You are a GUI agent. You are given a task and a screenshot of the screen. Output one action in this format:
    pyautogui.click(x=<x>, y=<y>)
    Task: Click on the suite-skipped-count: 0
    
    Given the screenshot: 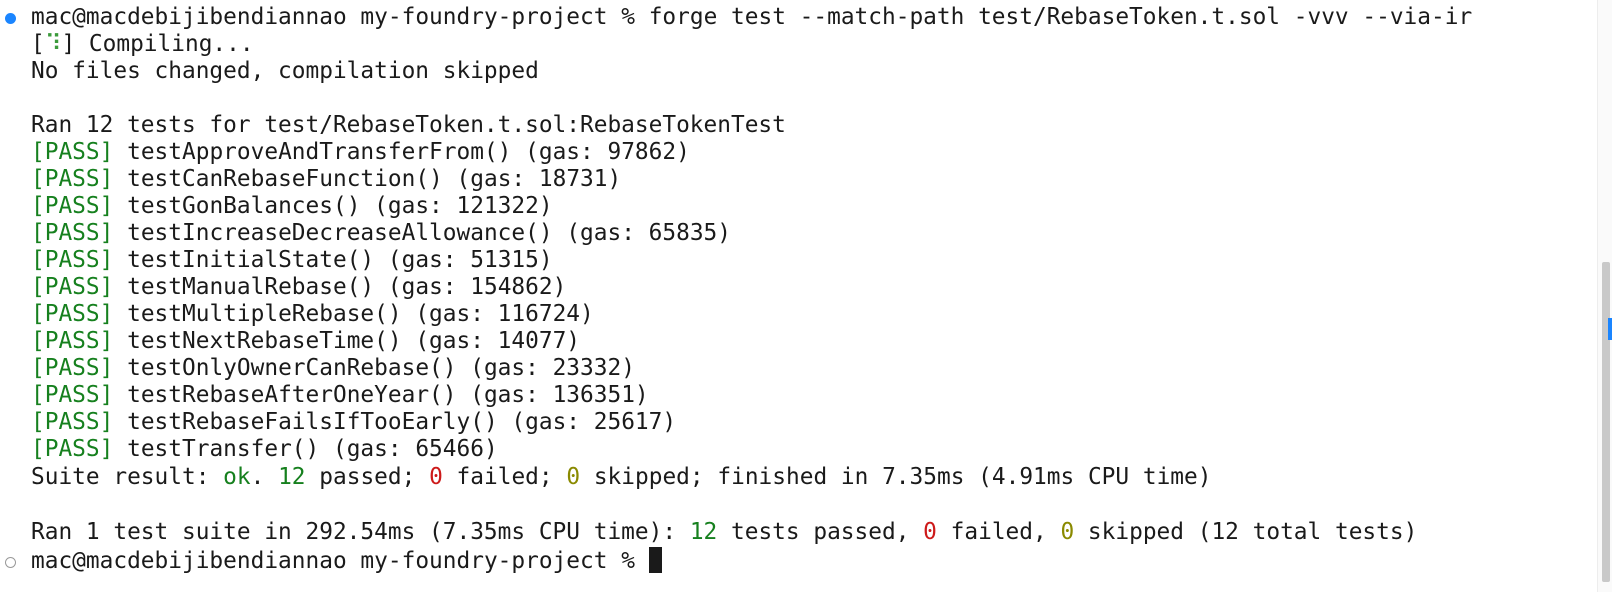 What is the action you would take?
    pyautogui.click(x=573, y=477)
    